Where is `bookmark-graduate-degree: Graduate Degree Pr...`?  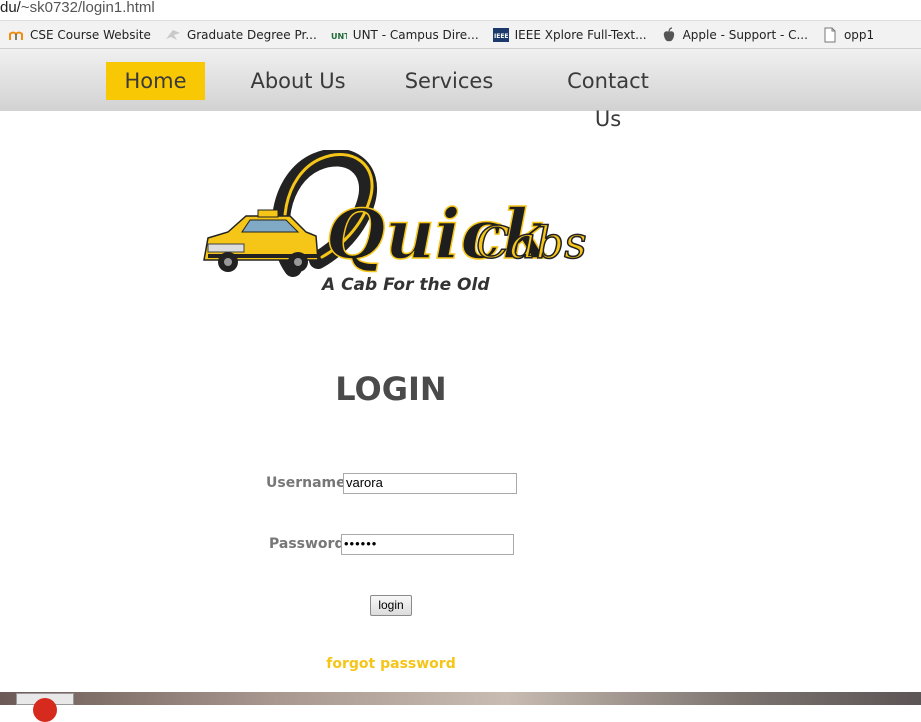
bookmark-graduate-degree: Graduate Degree Pr... is located at coordinates (241, 35).